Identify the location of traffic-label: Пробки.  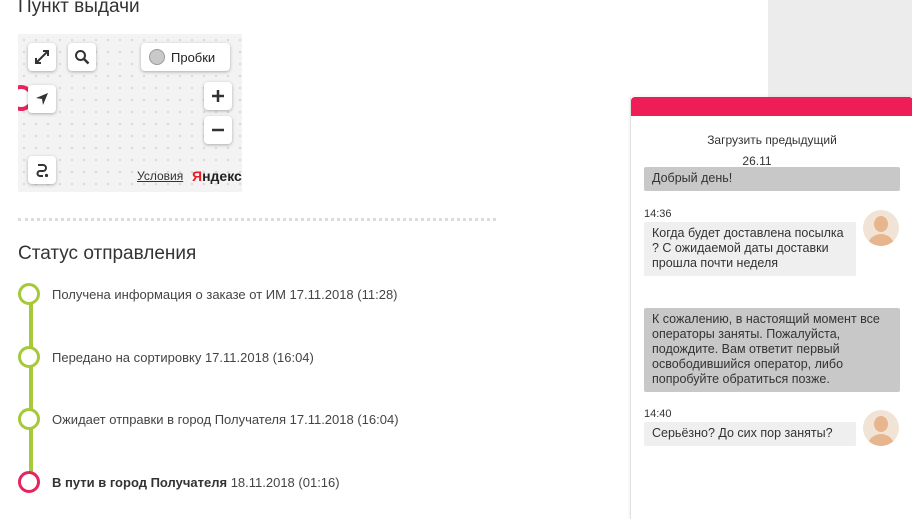
(193, 57).